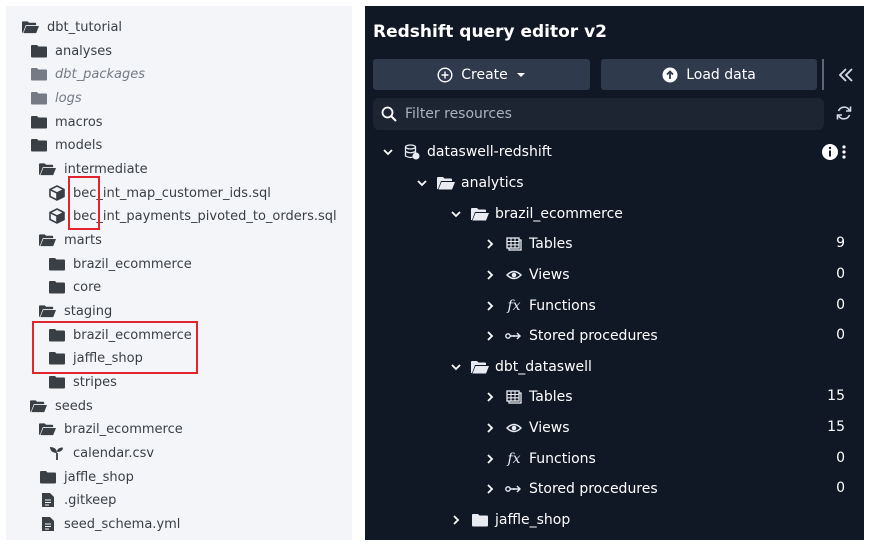  I want to click on group-count: 0, so click(840, 274).